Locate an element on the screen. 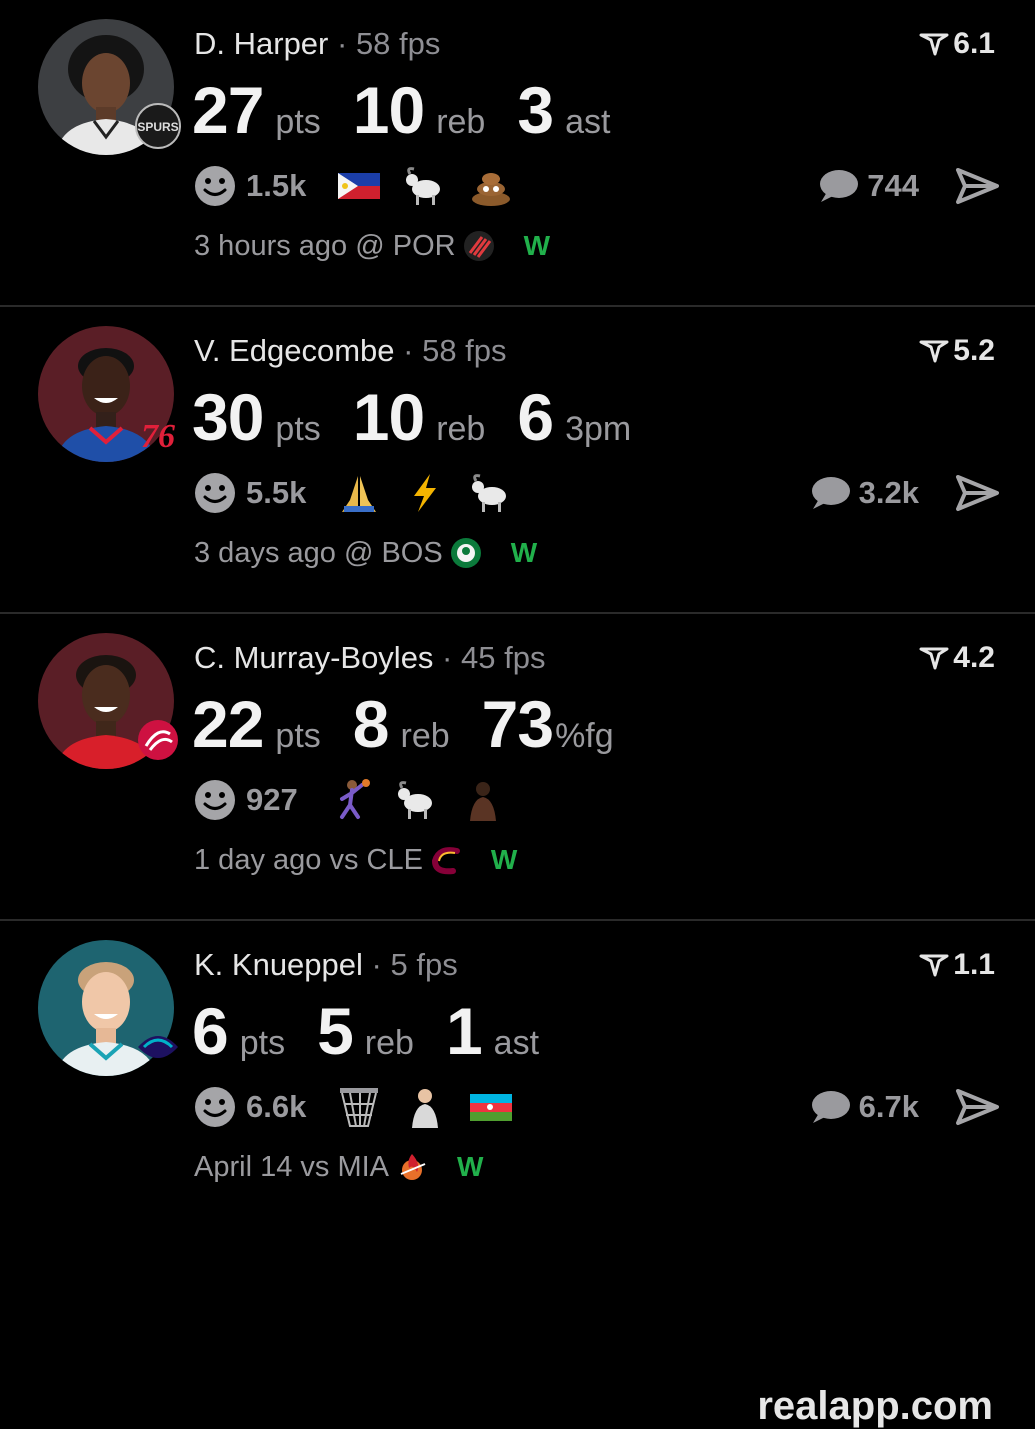  game-info: April 14 vs MIA W is located at coordinates (338, 1167).